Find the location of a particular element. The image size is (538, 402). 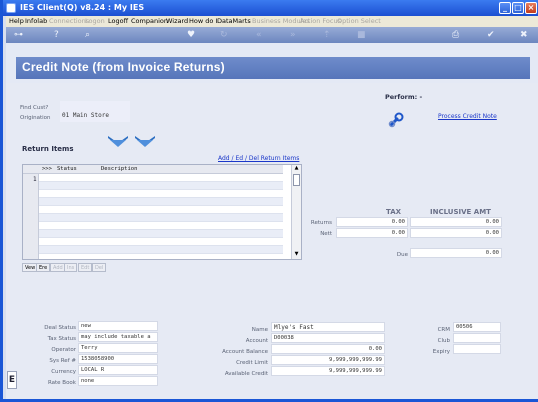

key-icon: ⊶ is located at coordinates (18, 35).